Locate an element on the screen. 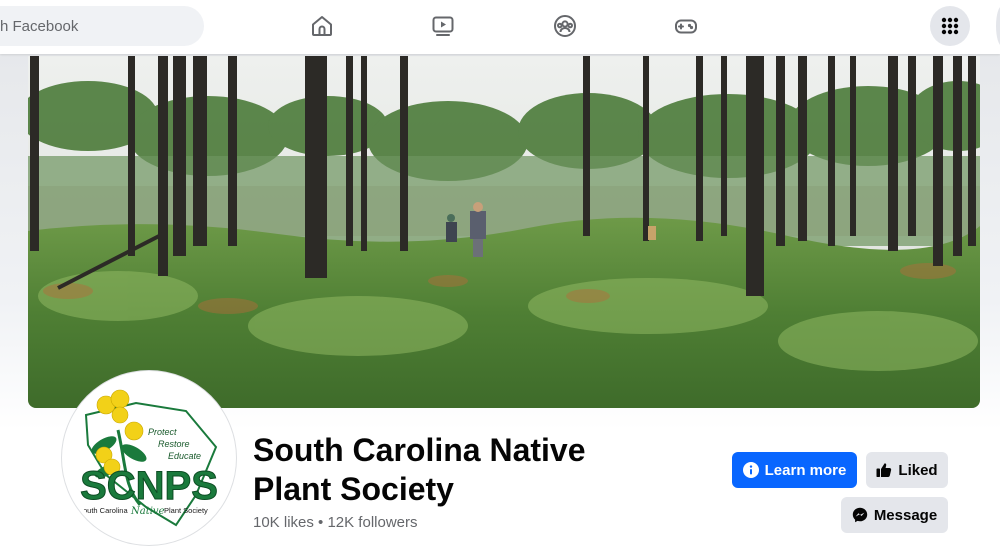 The image size is (1000, 555). message-button: Message is located at coordinates (894, 515).